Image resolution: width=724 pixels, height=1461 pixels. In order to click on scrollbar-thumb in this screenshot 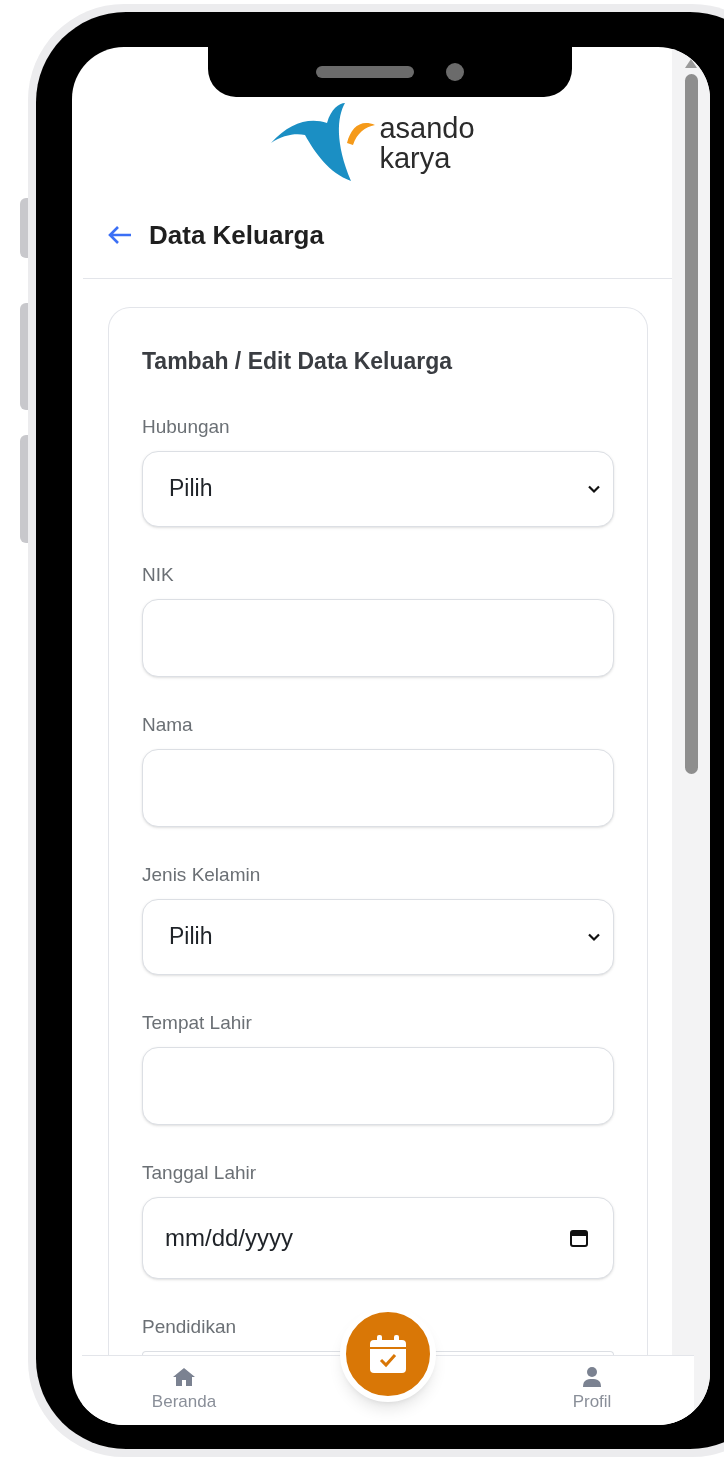, I will do `click(691, 424)`.